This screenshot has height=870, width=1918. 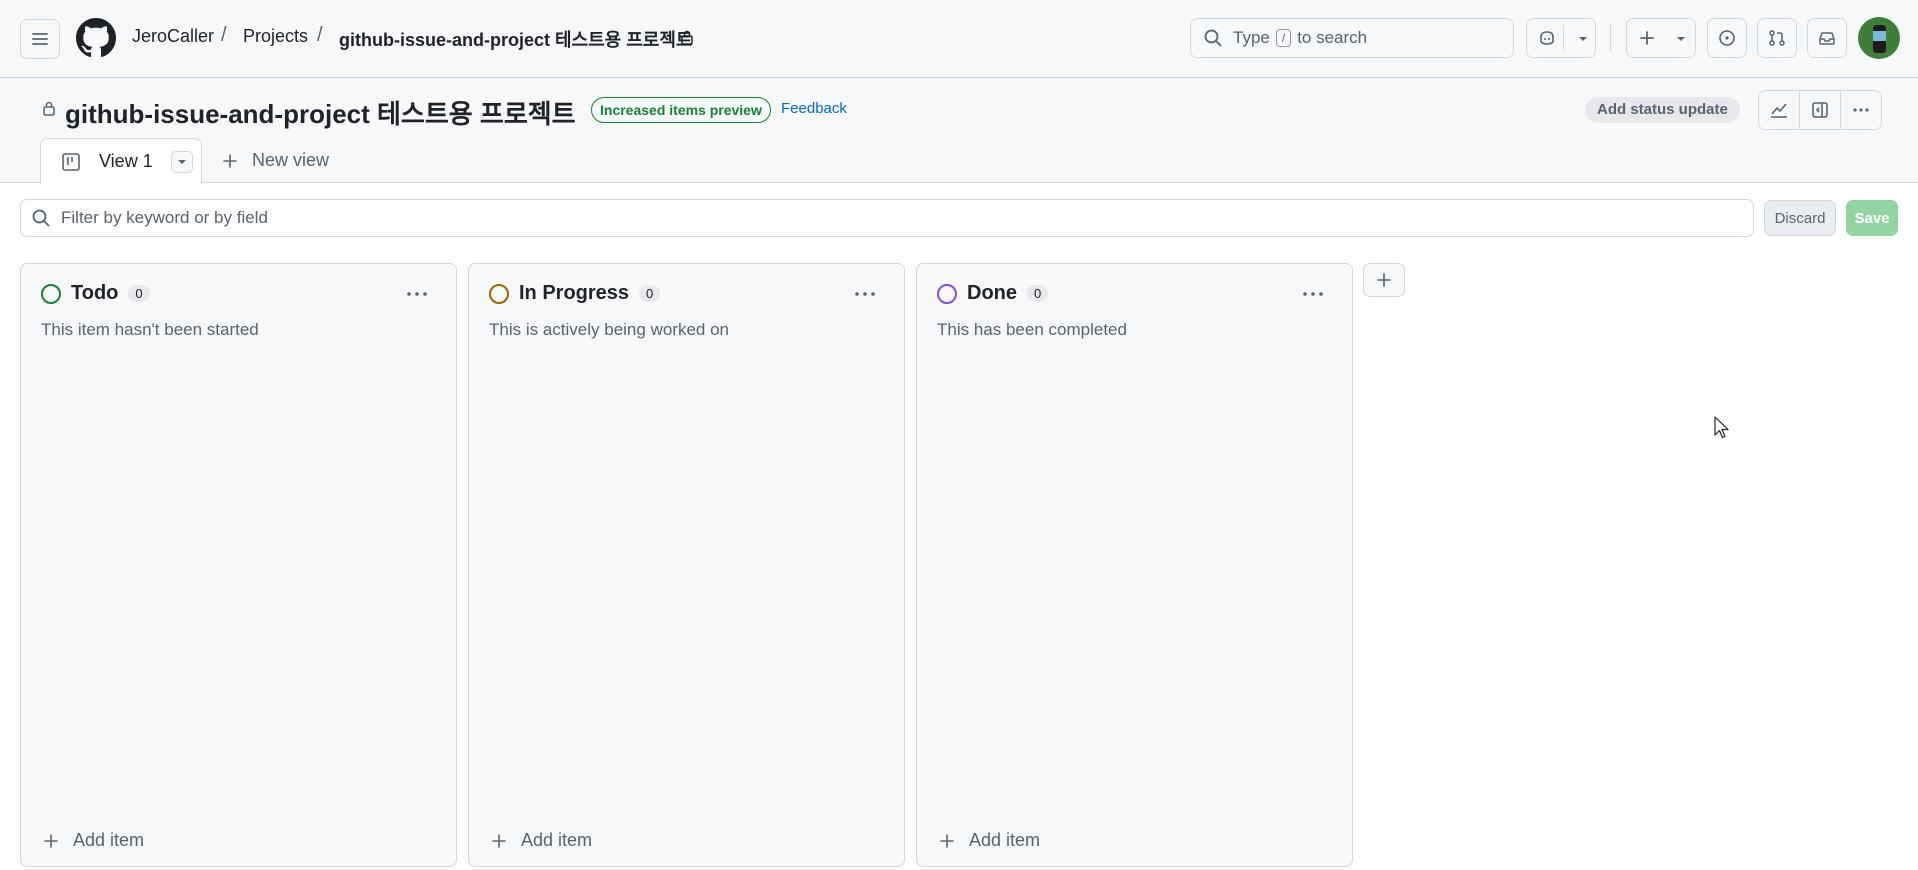 I want to click on graph-icon, so click(x=1779, y=110).